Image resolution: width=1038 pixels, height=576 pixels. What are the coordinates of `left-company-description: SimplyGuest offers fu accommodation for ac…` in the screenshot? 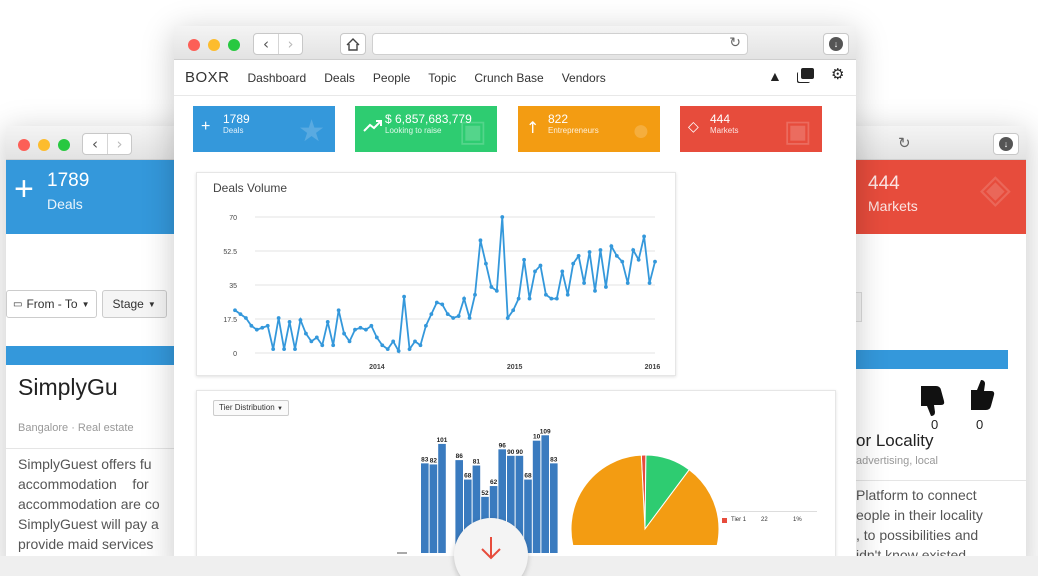 It's located at (89, 504).